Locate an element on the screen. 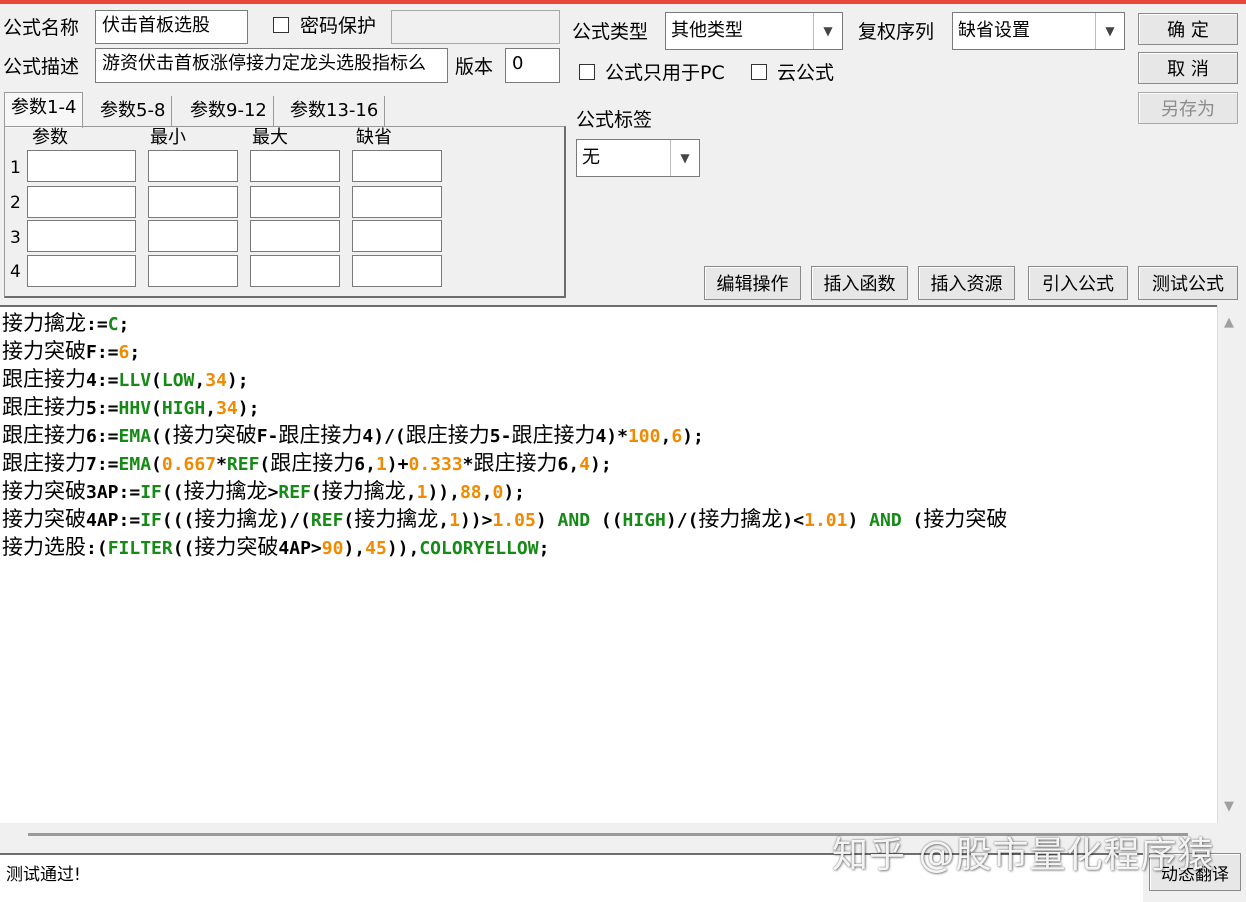 Image resolution: width=1246 pixels, height=902 pixels. code-token: 6, is located at coordinates (365, 464).